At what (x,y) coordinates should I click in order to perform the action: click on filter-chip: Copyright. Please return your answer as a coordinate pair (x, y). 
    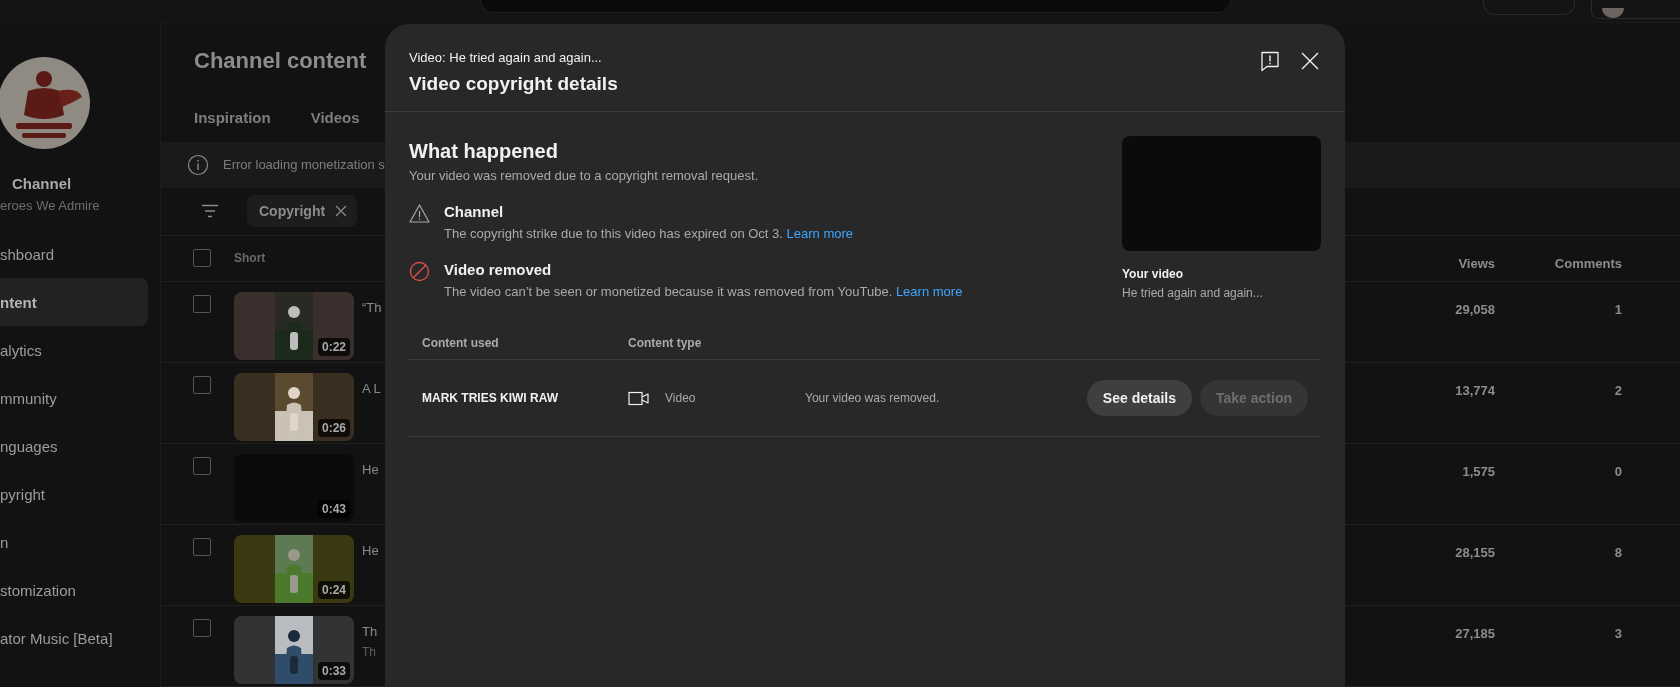
    Looking at the image, I should click on (302, 211).